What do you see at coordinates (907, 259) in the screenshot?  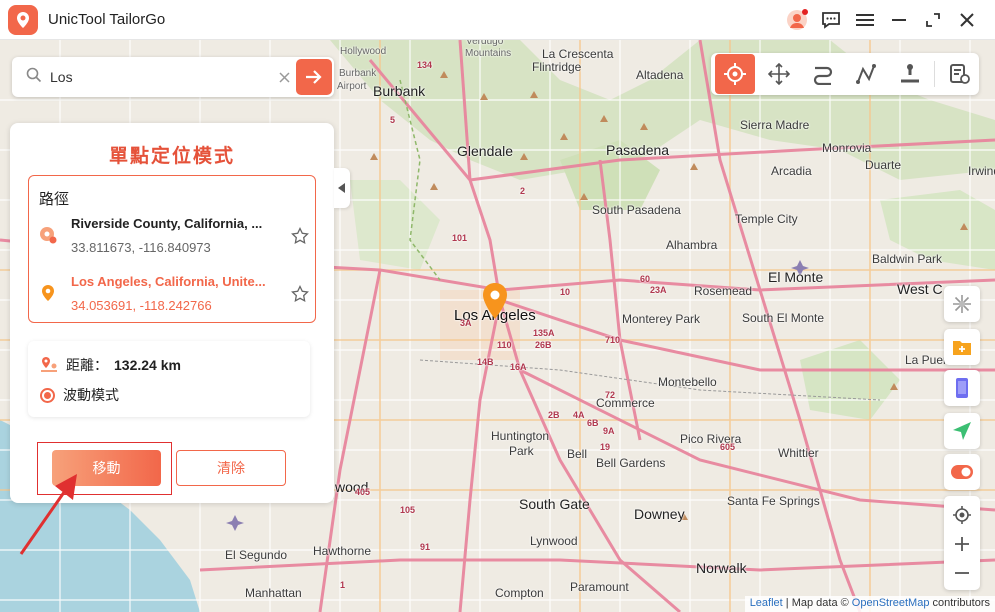 I see `map-place-label: Baldwin Park` at bounding box center [907, 259].